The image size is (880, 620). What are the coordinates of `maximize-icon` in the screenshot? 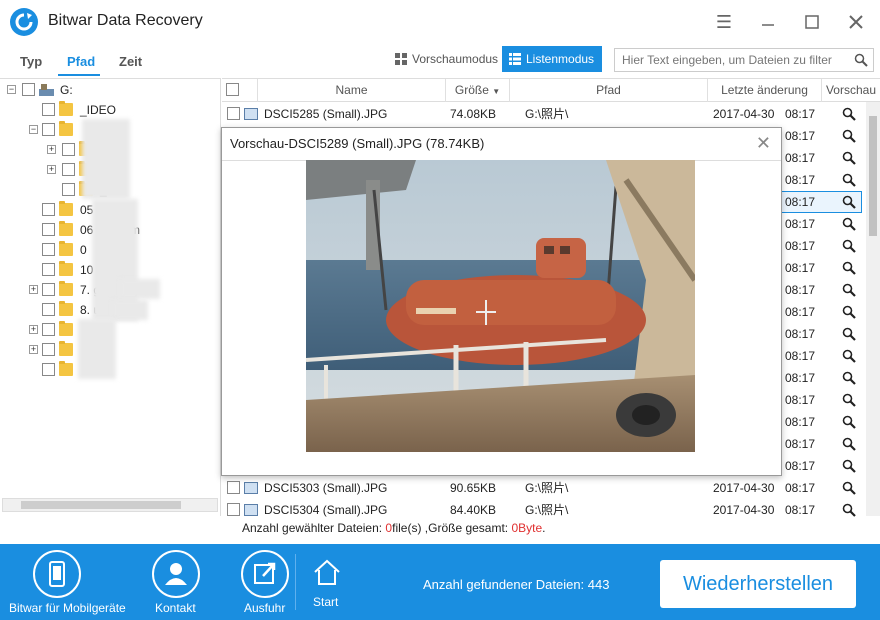 It's located at (812, 22).